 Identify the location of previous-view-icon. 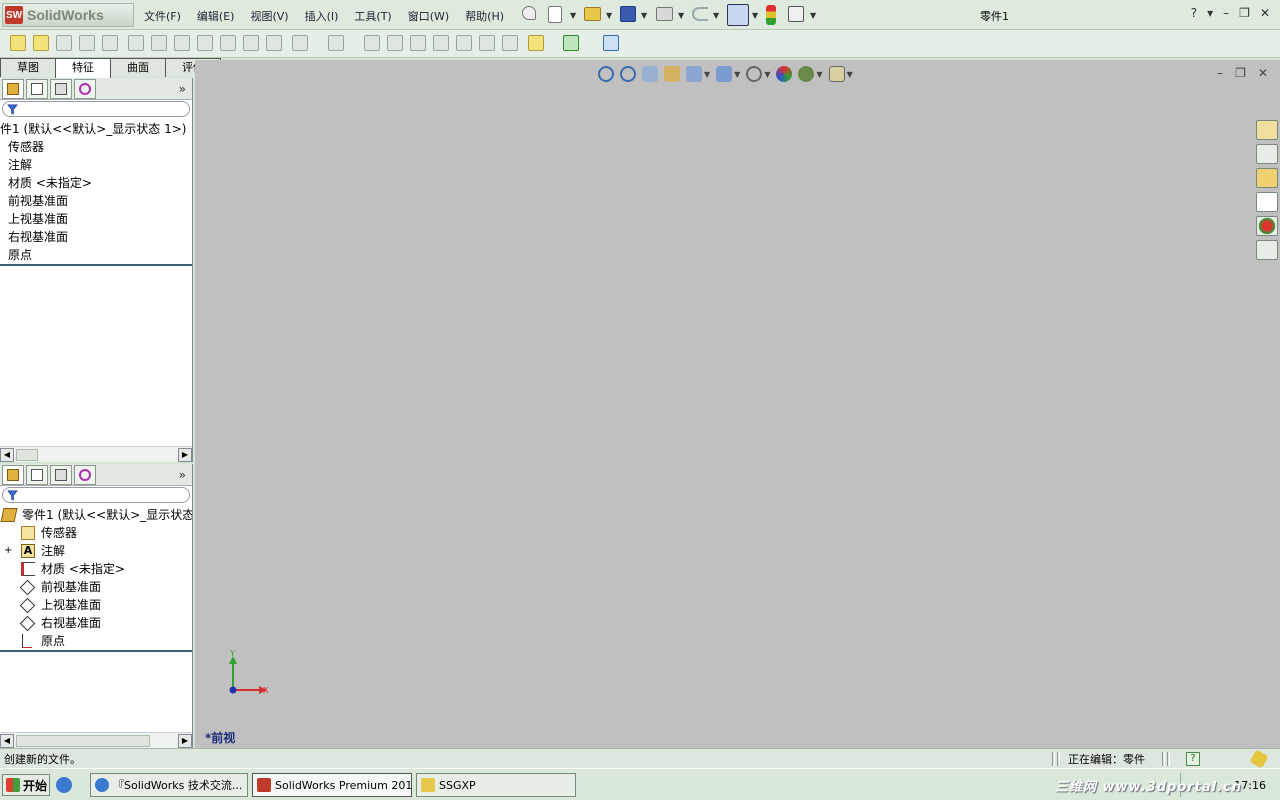
(650, 74).